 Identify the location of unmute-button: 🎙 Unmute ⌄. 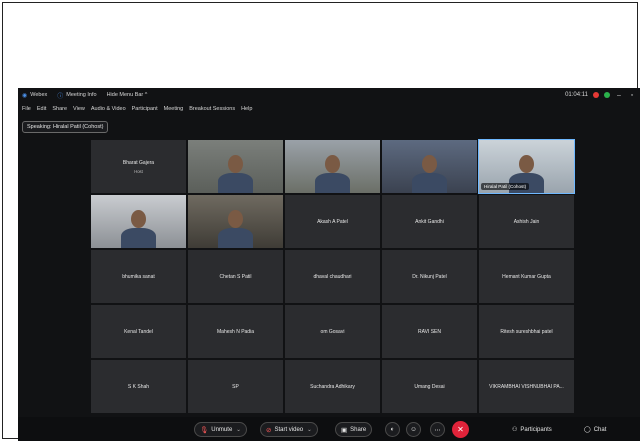
(220, 429).